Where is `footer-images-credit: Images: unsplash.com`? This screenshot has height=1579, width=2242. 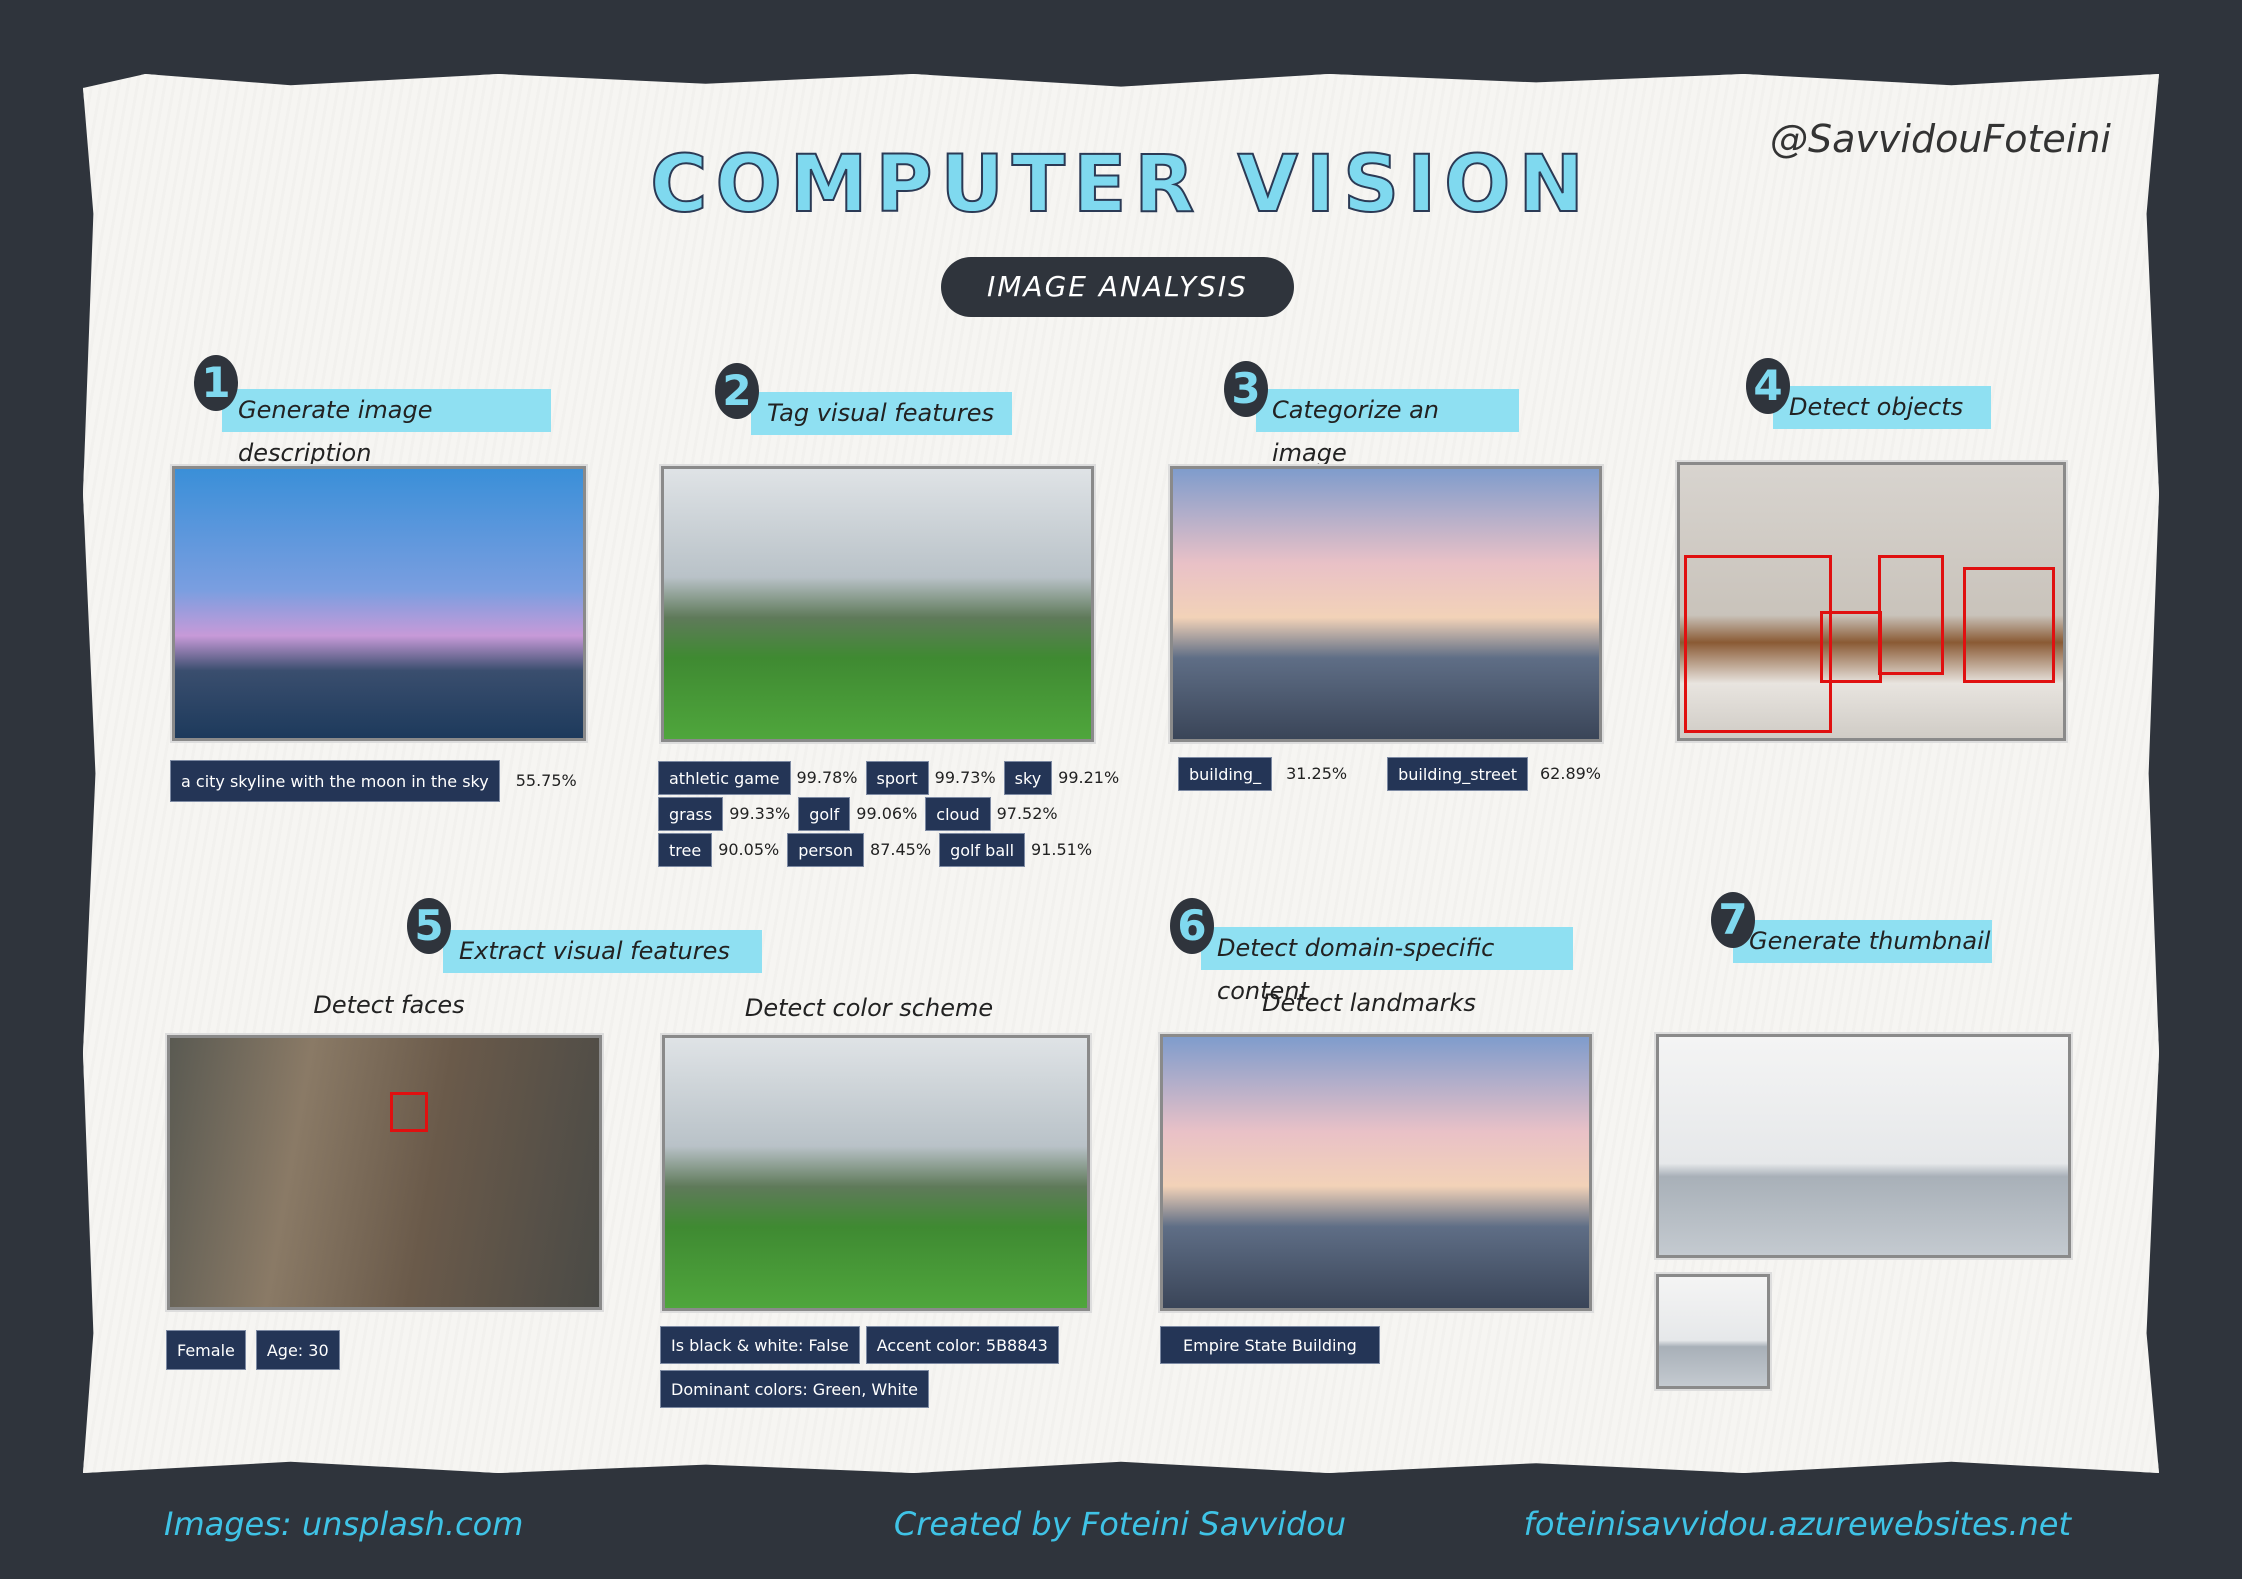 footer-images-credit: Images: unsplash.com is located at coordinates (344, 1524).